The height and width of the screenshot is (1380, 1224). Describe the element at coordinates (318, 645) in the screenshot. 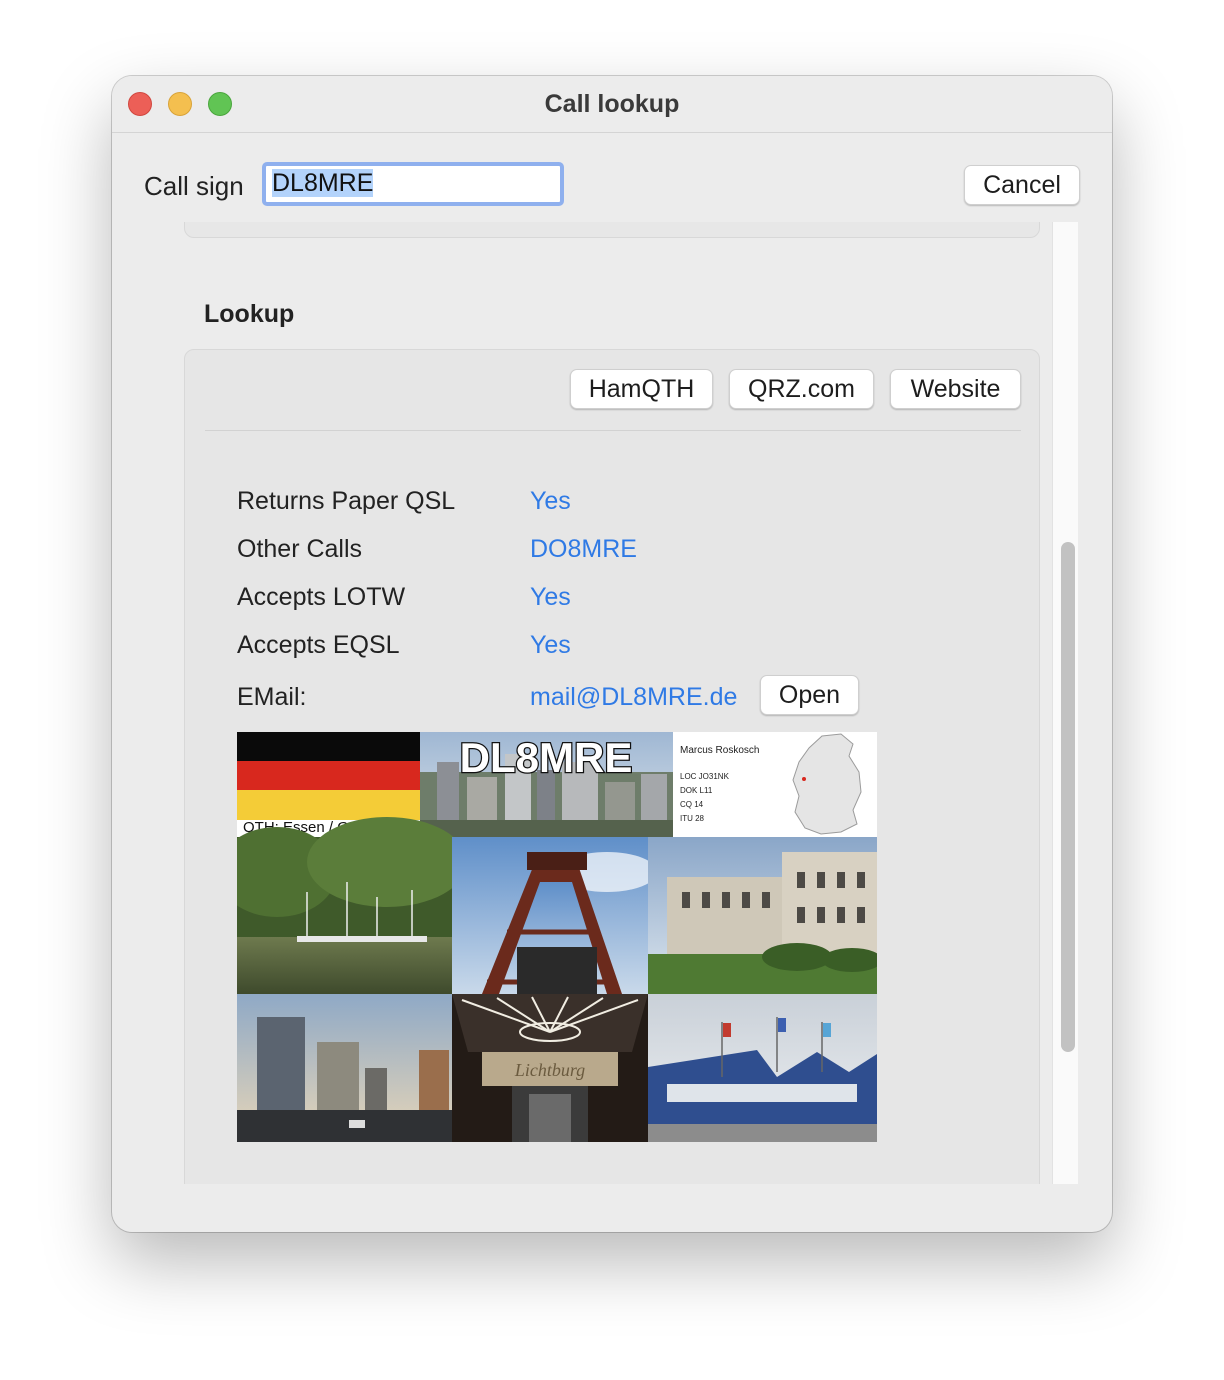

I see `accepts-eqsl-label: Accepts EQSL` at that location.